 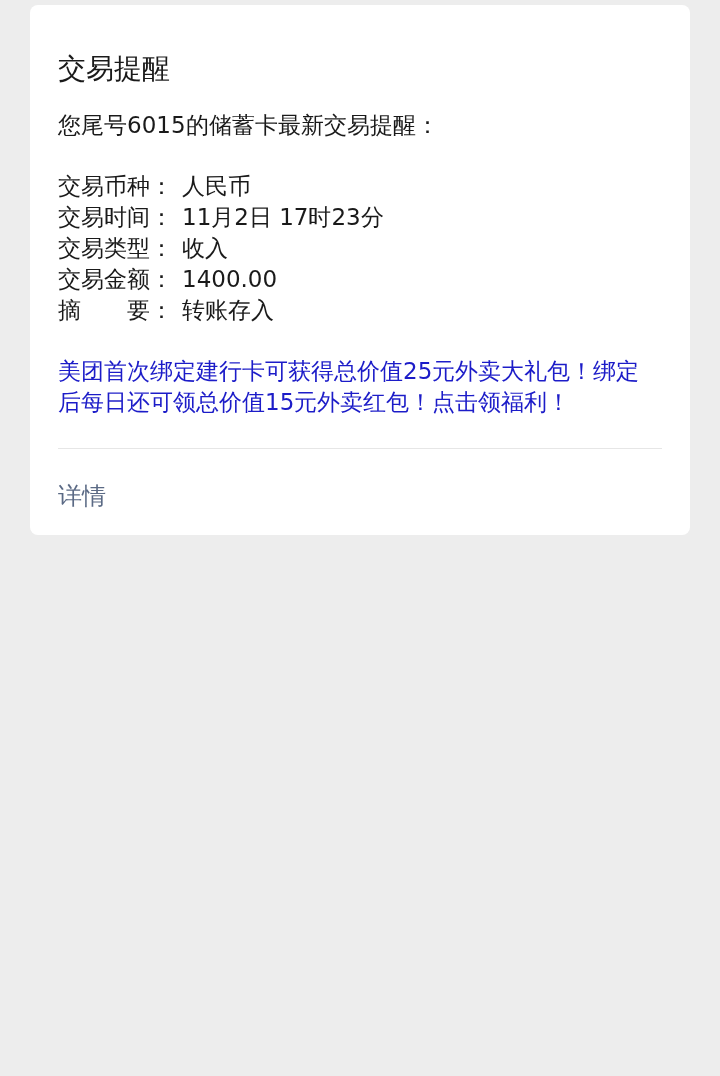 I want to click on card-title: 交易提醒, so click(x=114, y=69).